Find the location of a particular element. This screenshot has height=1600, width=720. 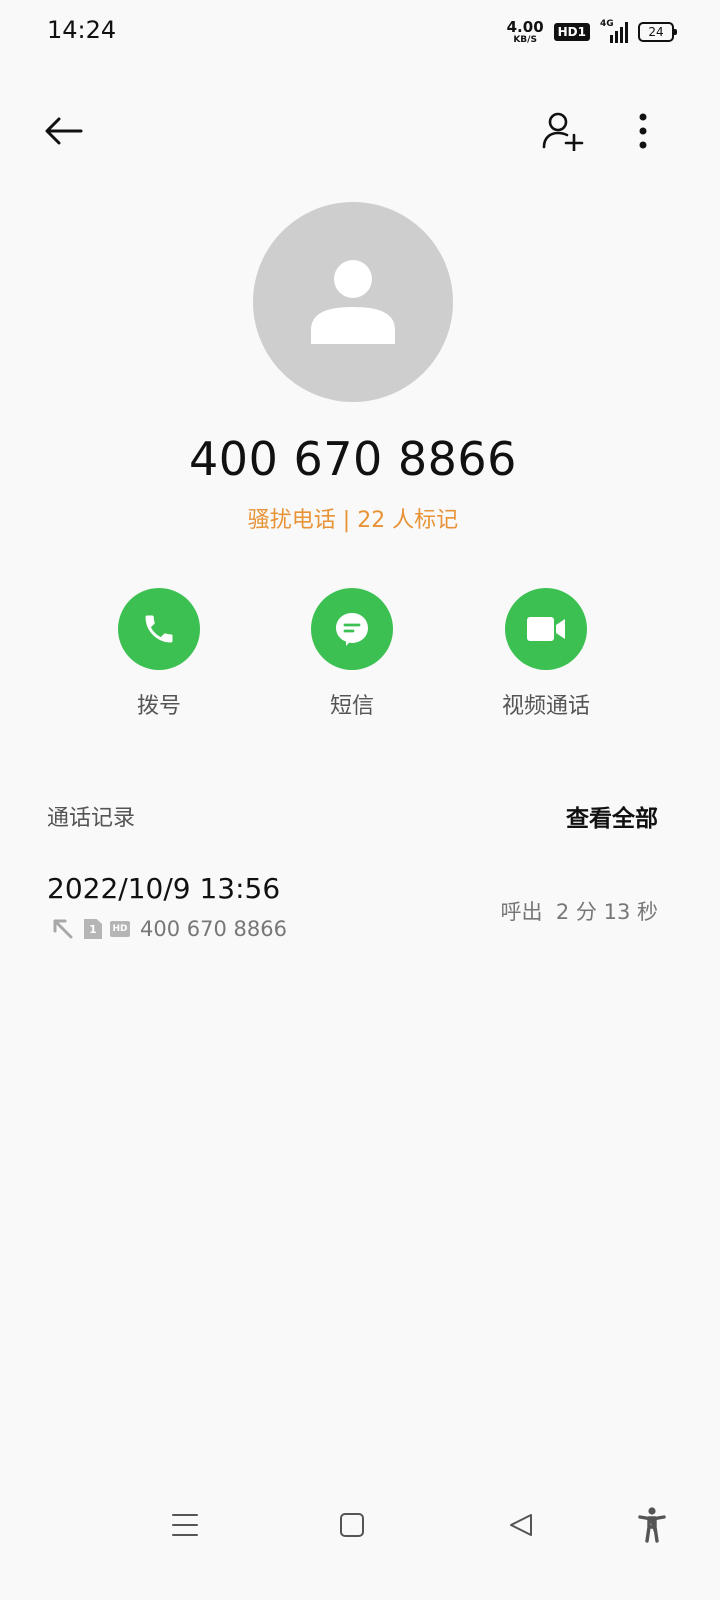

sim-card-icon: 1 is located at coordinates (93, 929).